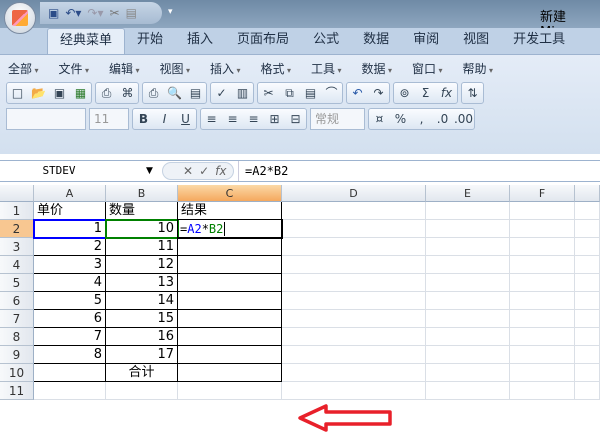 The width and height of the screenshot is (600, 433). Describe the element at coordinates (468, 301) in the screenshot. I see `cell-e6` at that location.